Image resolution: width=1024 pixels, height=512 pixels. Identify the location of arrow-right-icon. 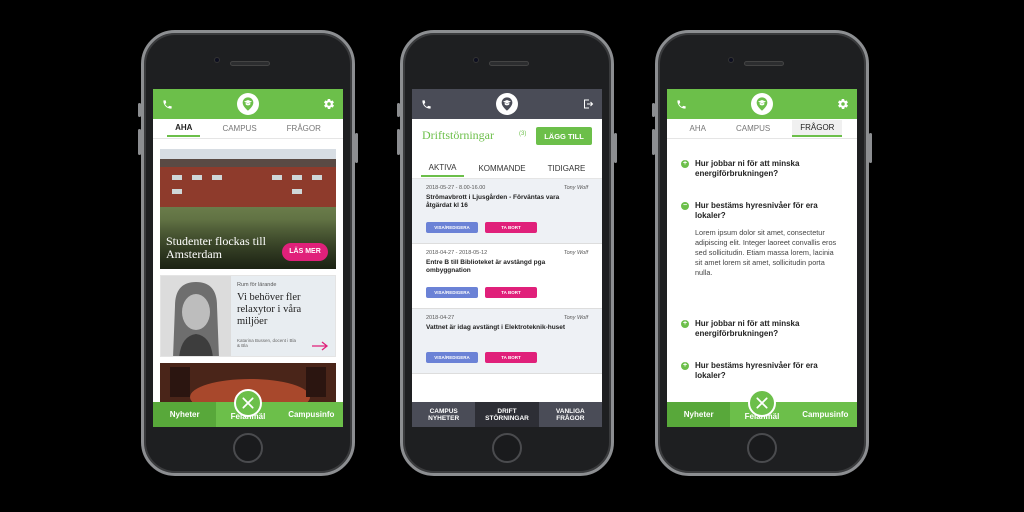
(320, 347).